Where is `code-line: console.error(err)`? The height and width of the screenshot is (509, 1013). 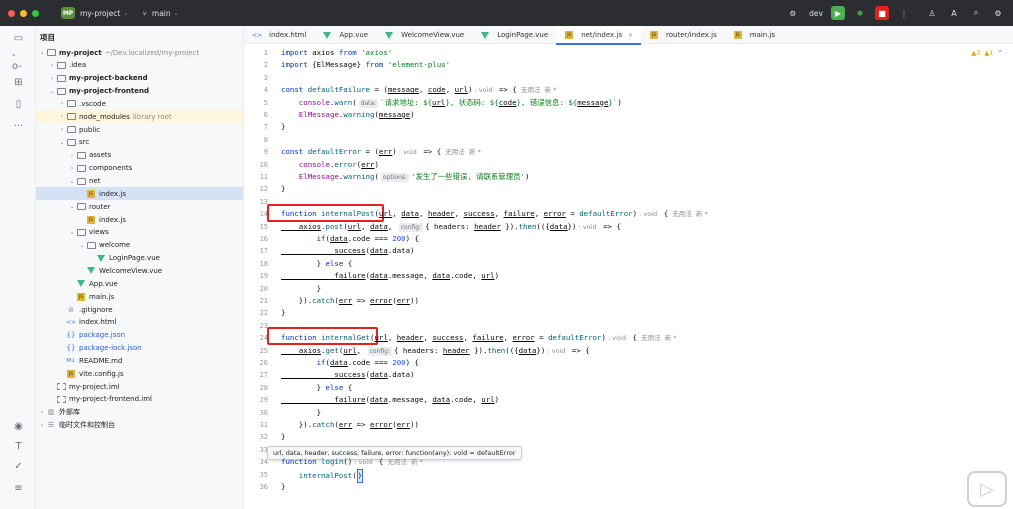 code-line: console.error(err) is located at coordinates (330, 165).